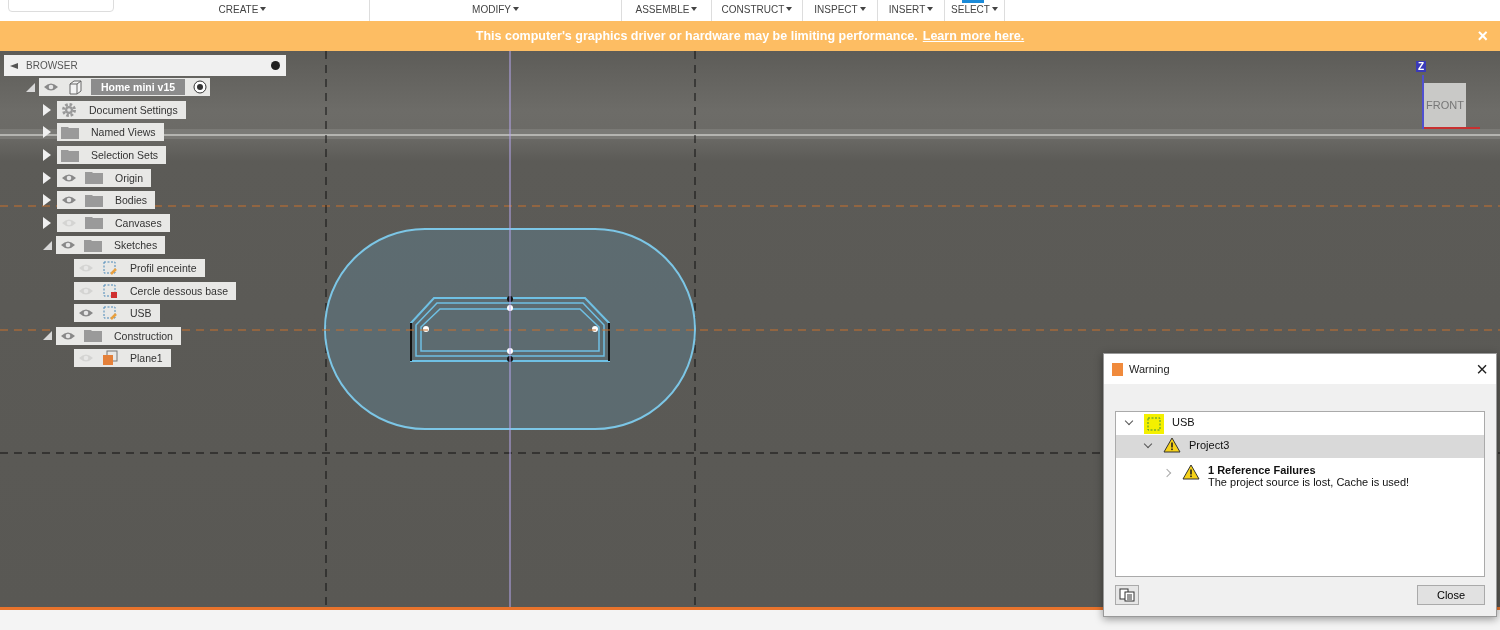  What do you see at coordinates (104, 177) in the screenshot?
I see `browser-item: Origin` at bounding box center [104, 177].